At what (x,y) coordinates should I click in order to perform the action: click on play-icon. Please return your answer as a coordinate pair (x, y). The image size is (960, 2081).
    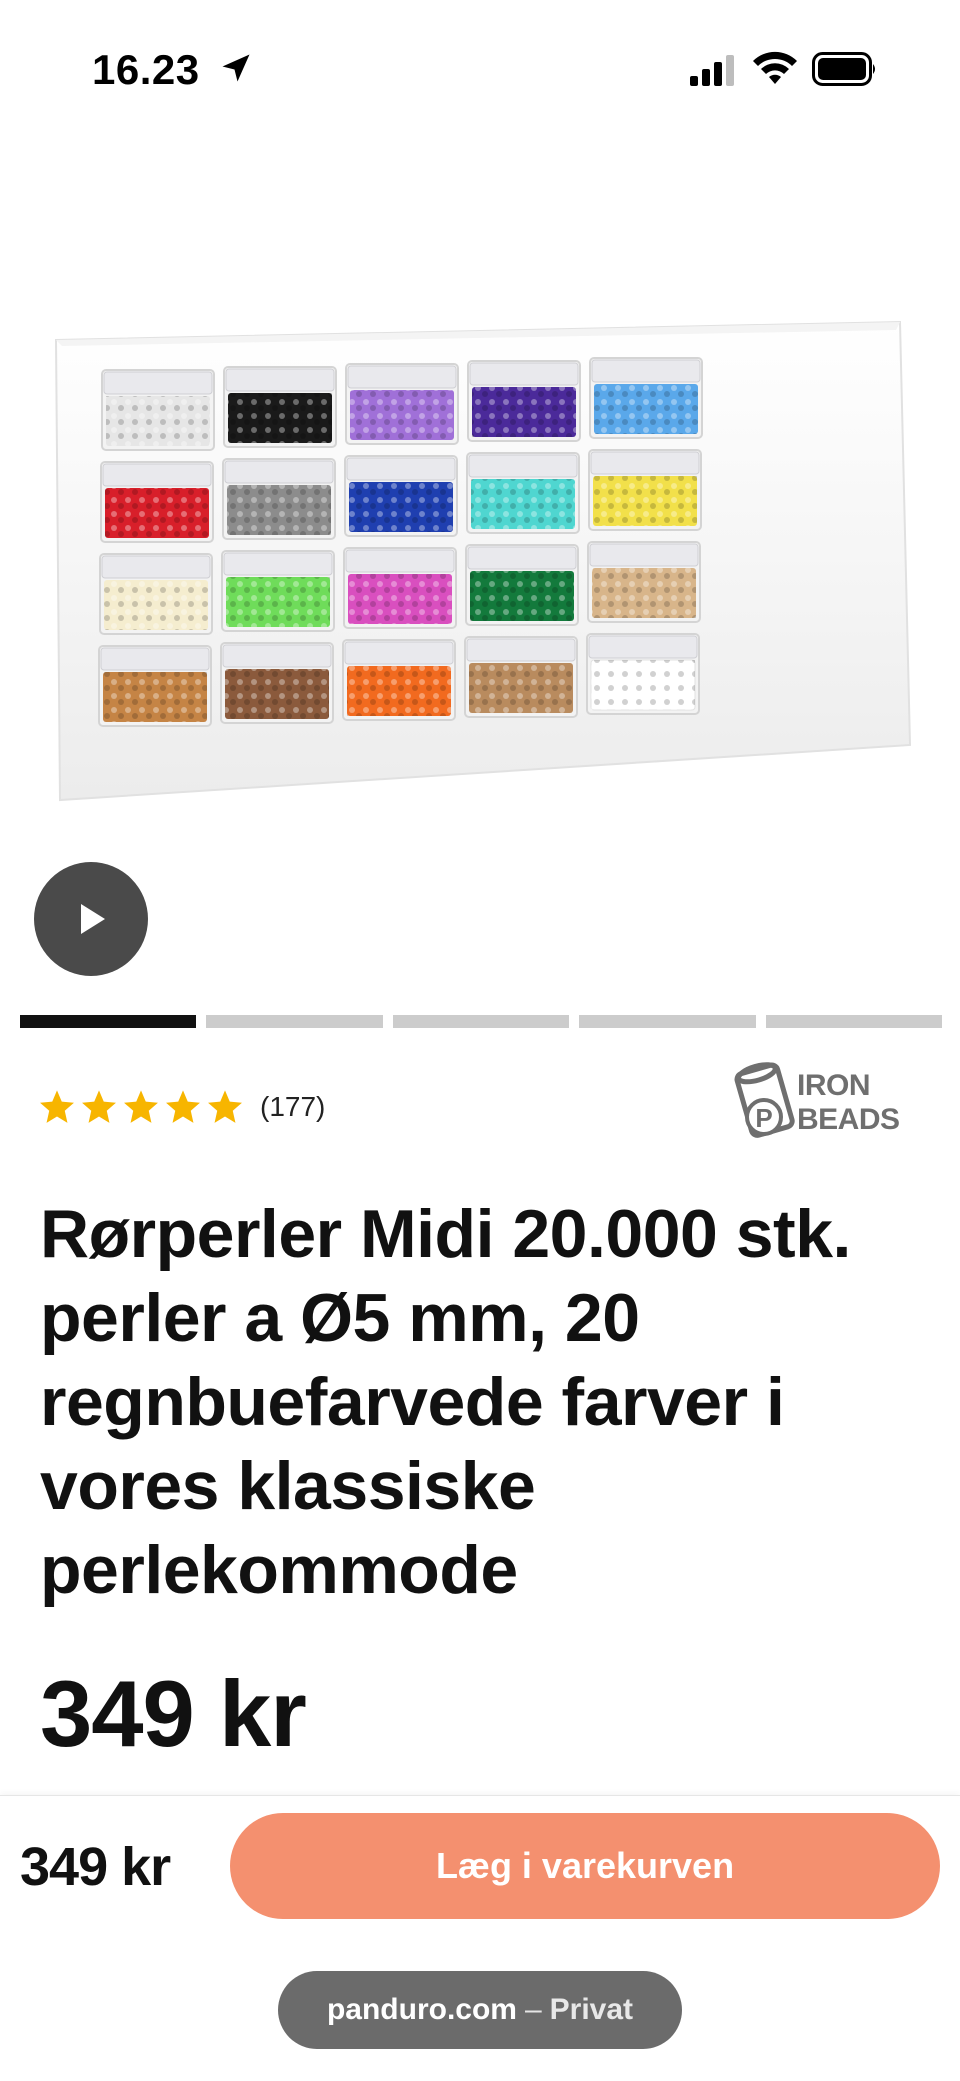
    Looking at the image, I should click on (93, 919).